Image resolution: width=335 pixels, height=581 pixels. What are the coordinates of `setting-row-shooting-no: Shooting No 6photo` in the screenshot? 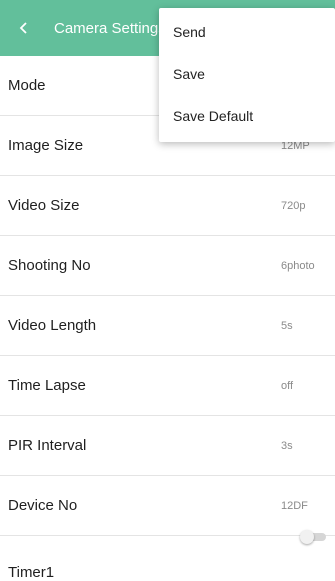 It's located at (167, 266).